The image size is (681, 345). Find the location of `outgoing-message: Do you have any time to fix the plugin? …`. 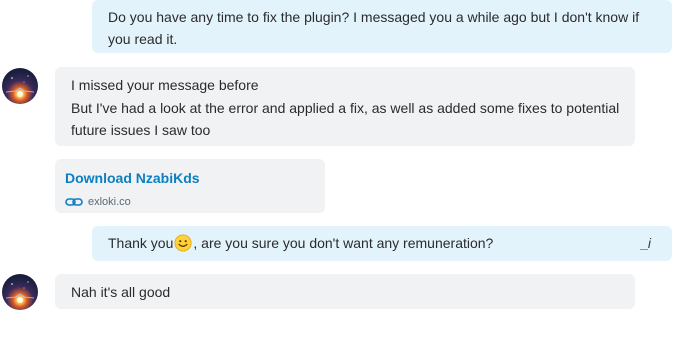

outgoing-message: Do you have any time to fix the plugin? … is located at coordinates (382, 26).